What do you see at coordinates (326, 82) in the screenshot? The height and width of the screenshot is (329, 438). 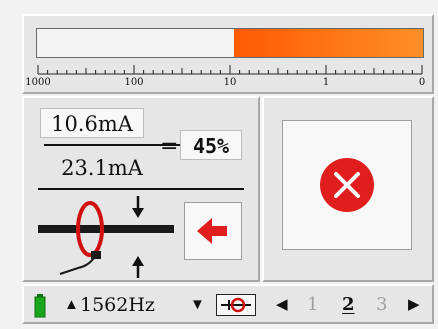 I see `scale-label: 1` at bounding box center [326, 82].